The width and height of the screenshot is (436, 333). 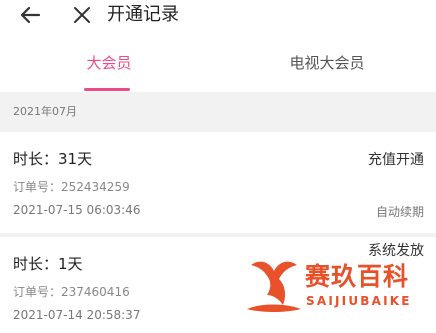 I want to click on tab-vip: 大会员, so click(x=109, y=62).